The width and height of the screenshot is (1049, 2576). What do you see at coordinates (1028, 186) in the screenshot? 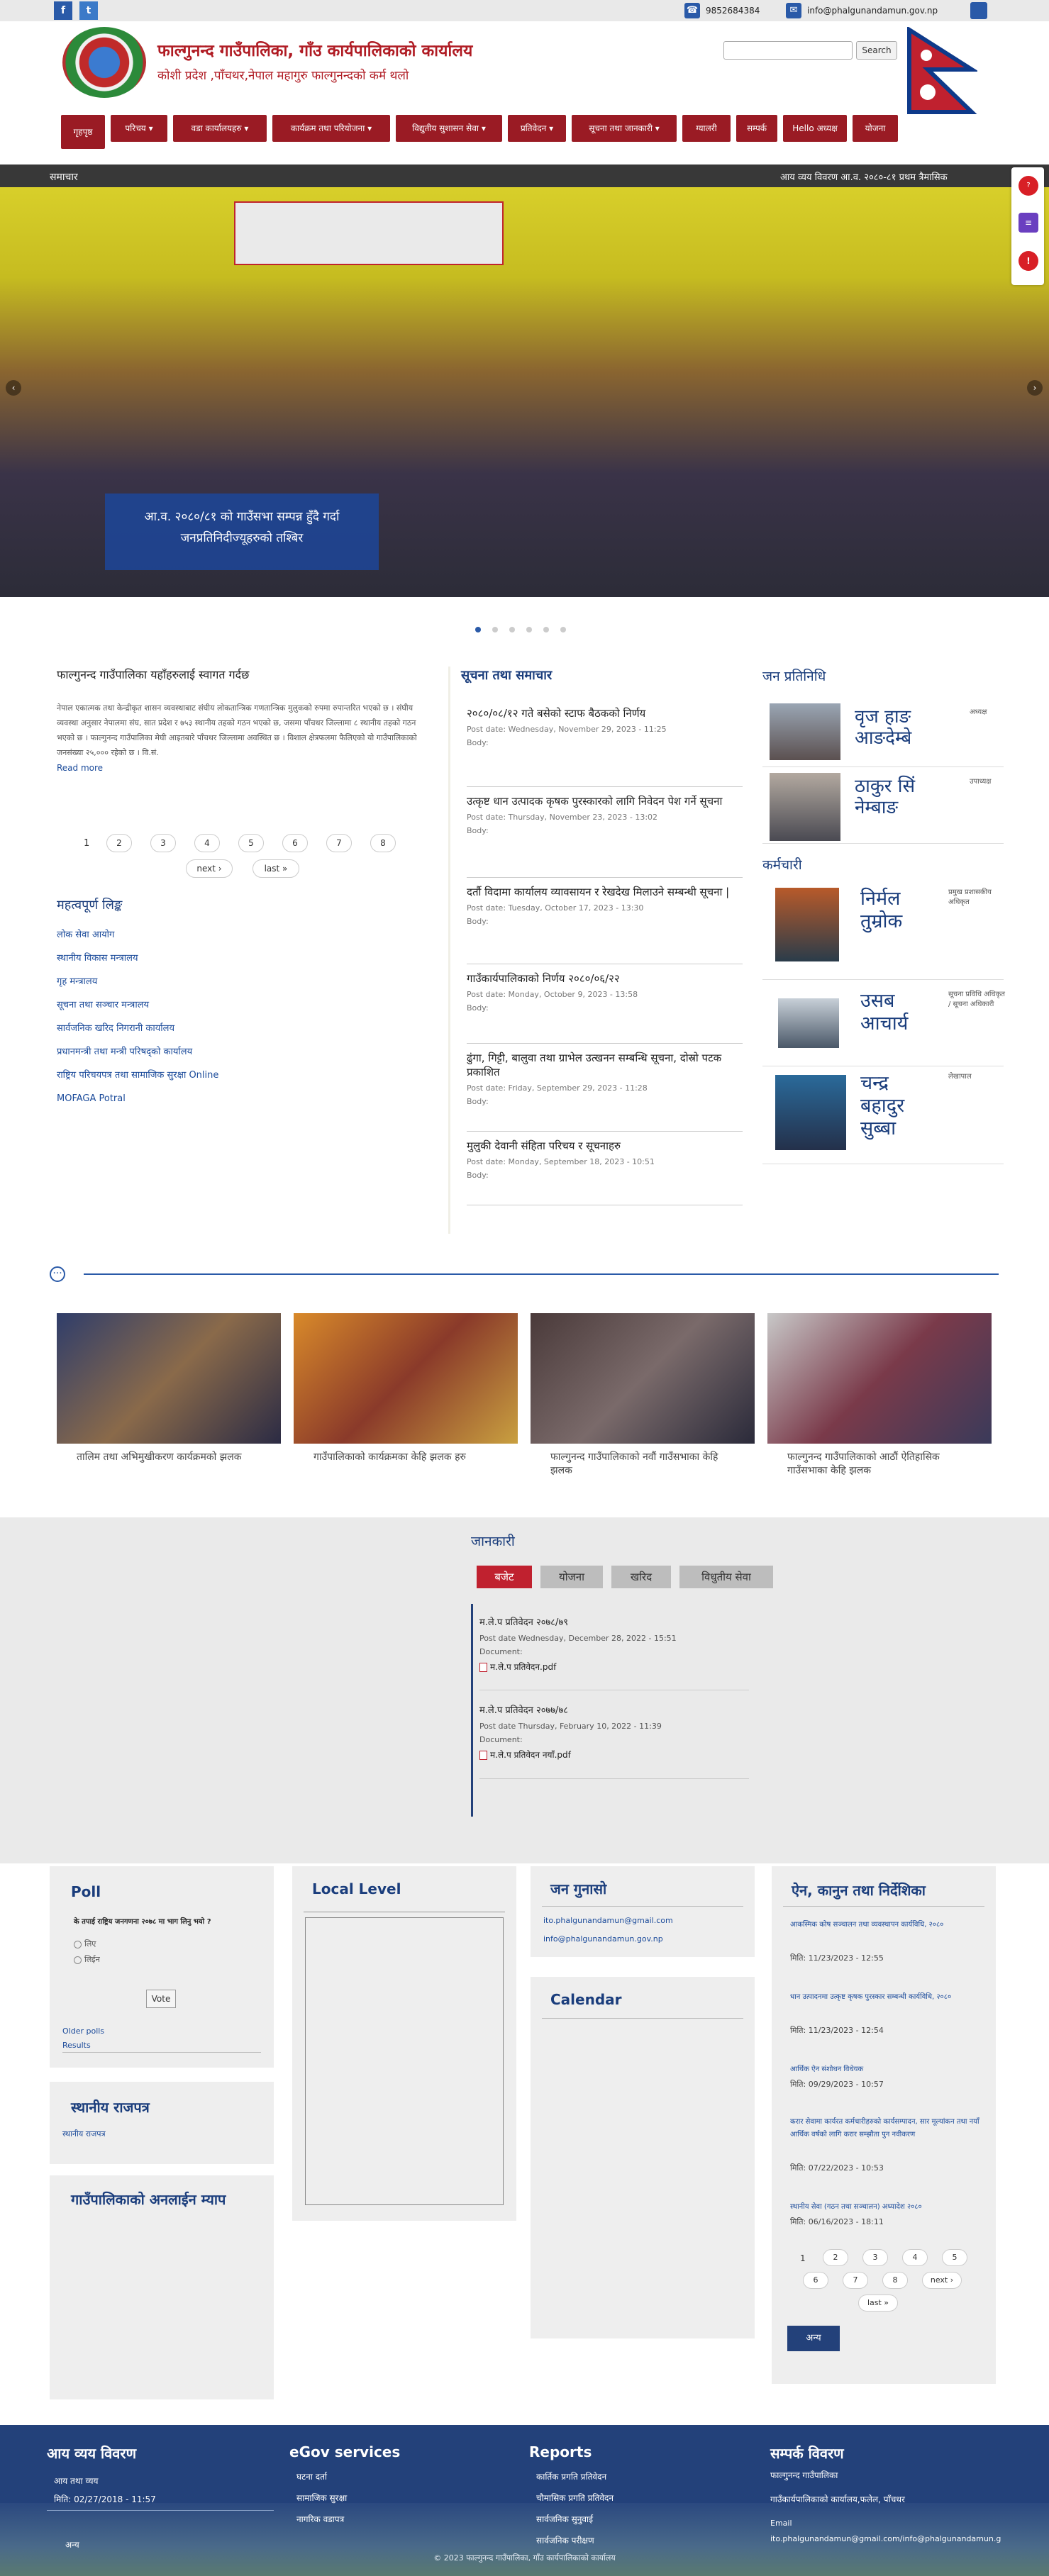
I see `faq-icon: ?` at bounding box center [1028, 186].